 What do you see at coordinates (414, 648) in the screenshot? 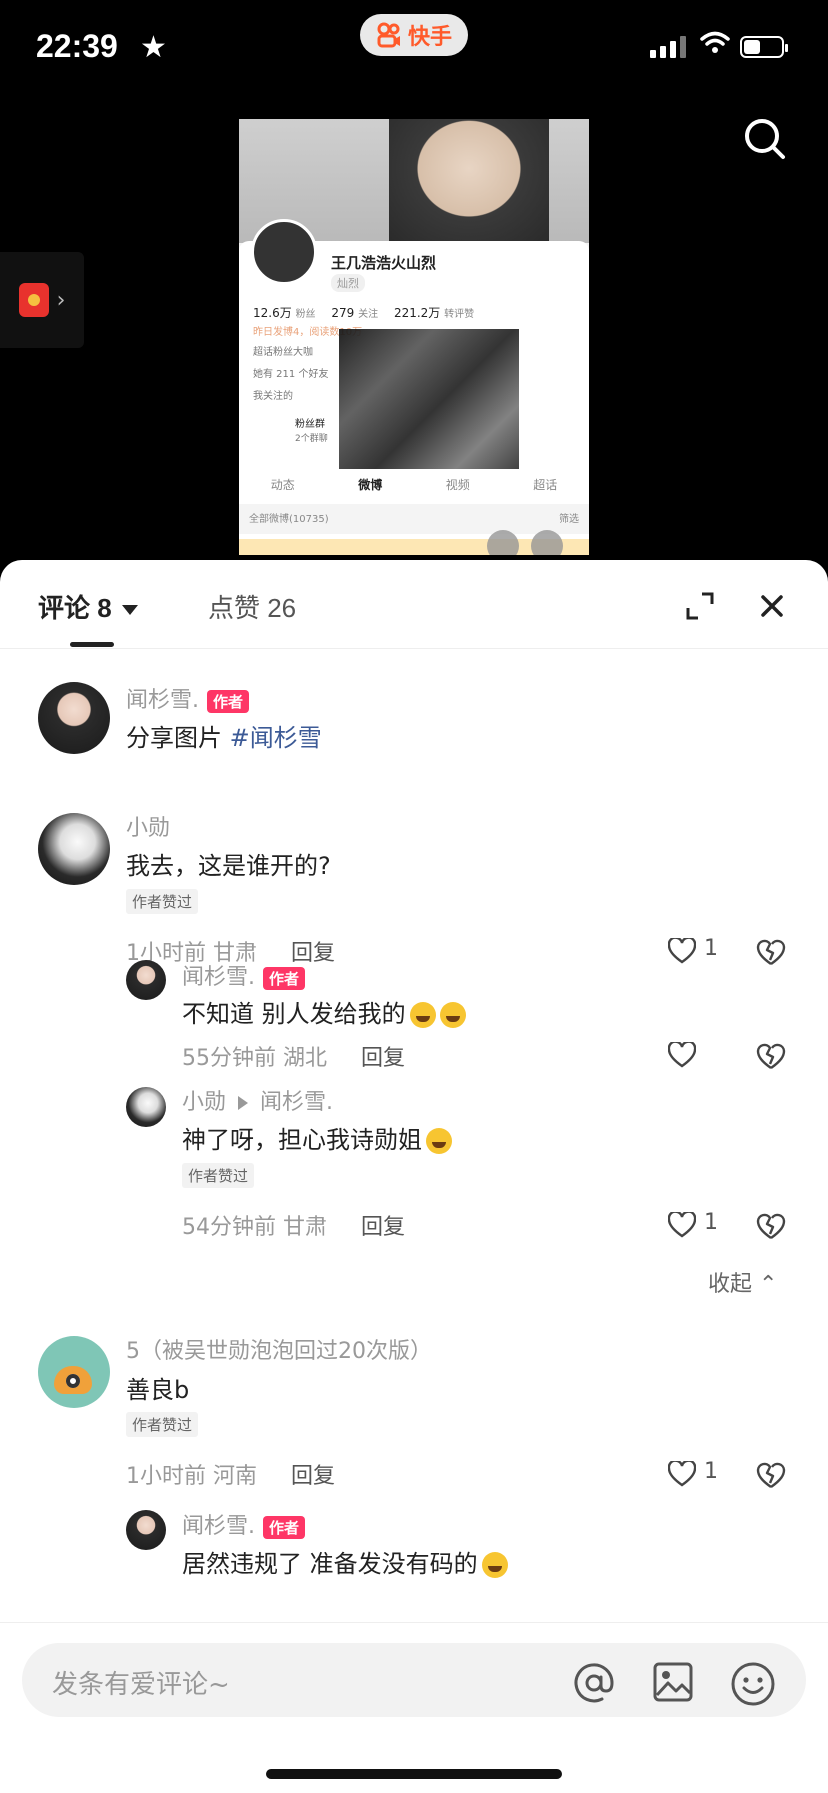
I see `divider` at bounding box center [414, 648].